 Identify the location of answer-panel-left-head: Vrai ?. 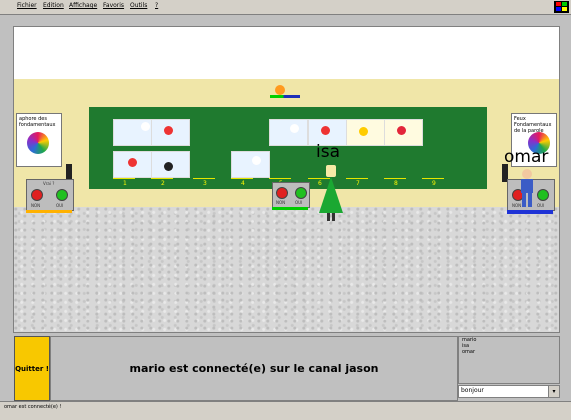
(49, 183).